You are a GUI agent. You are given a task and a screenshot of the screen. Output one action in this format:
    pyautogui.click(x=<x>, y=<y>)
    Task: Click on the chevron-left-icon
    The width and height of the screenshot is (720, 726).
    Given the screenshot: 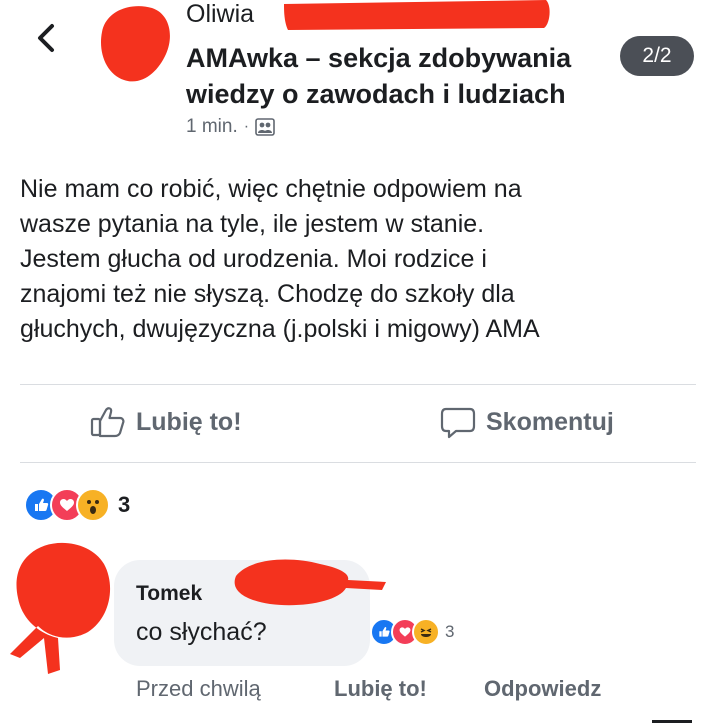 What is the action you would take?
    pyautogui.click(x=46, y=38)
    